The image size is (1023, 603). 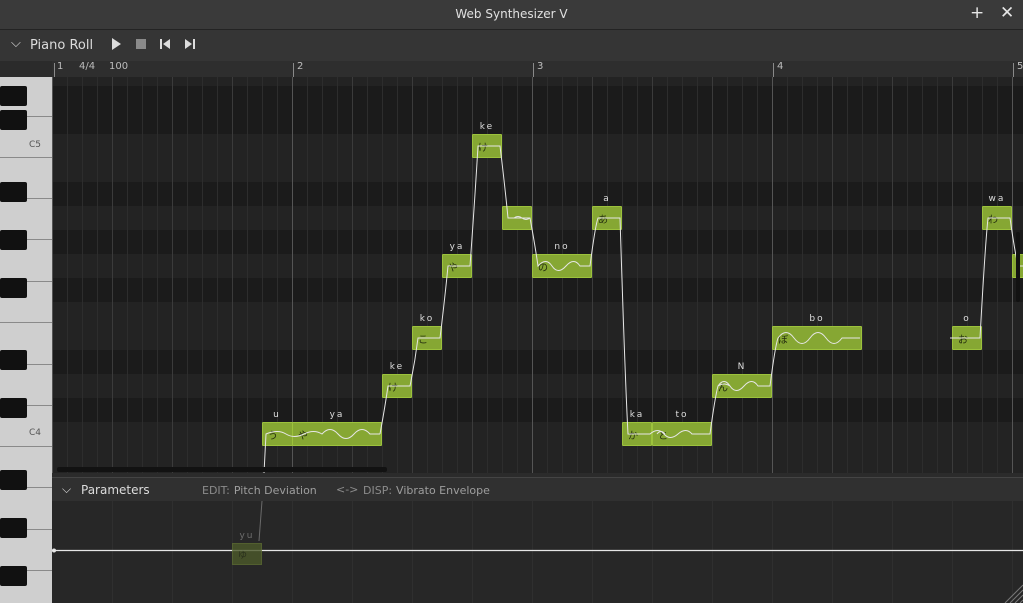 I want to click on edit-value: Pitch Deviation, so click(x=275, y=490).